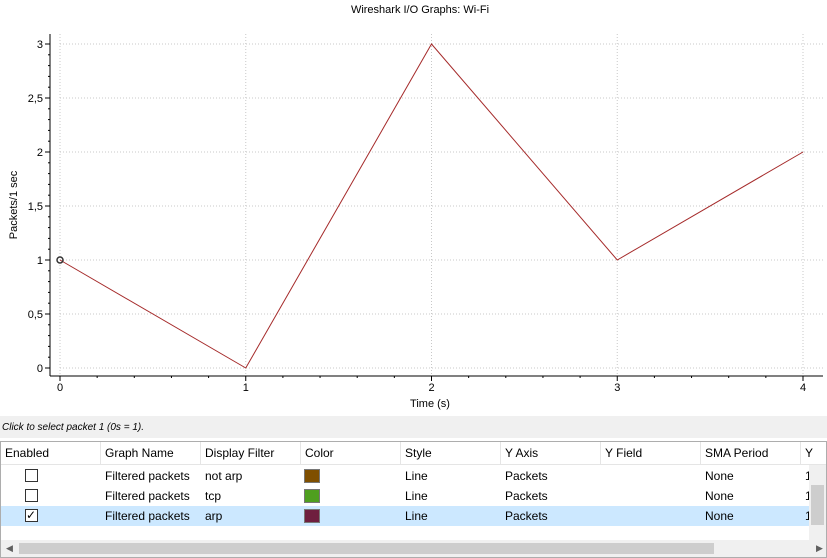  What do you see at coordinates (40, 153) in the screenshot?
I see `y-tick-label: 2` at bounding box center [40, 153].